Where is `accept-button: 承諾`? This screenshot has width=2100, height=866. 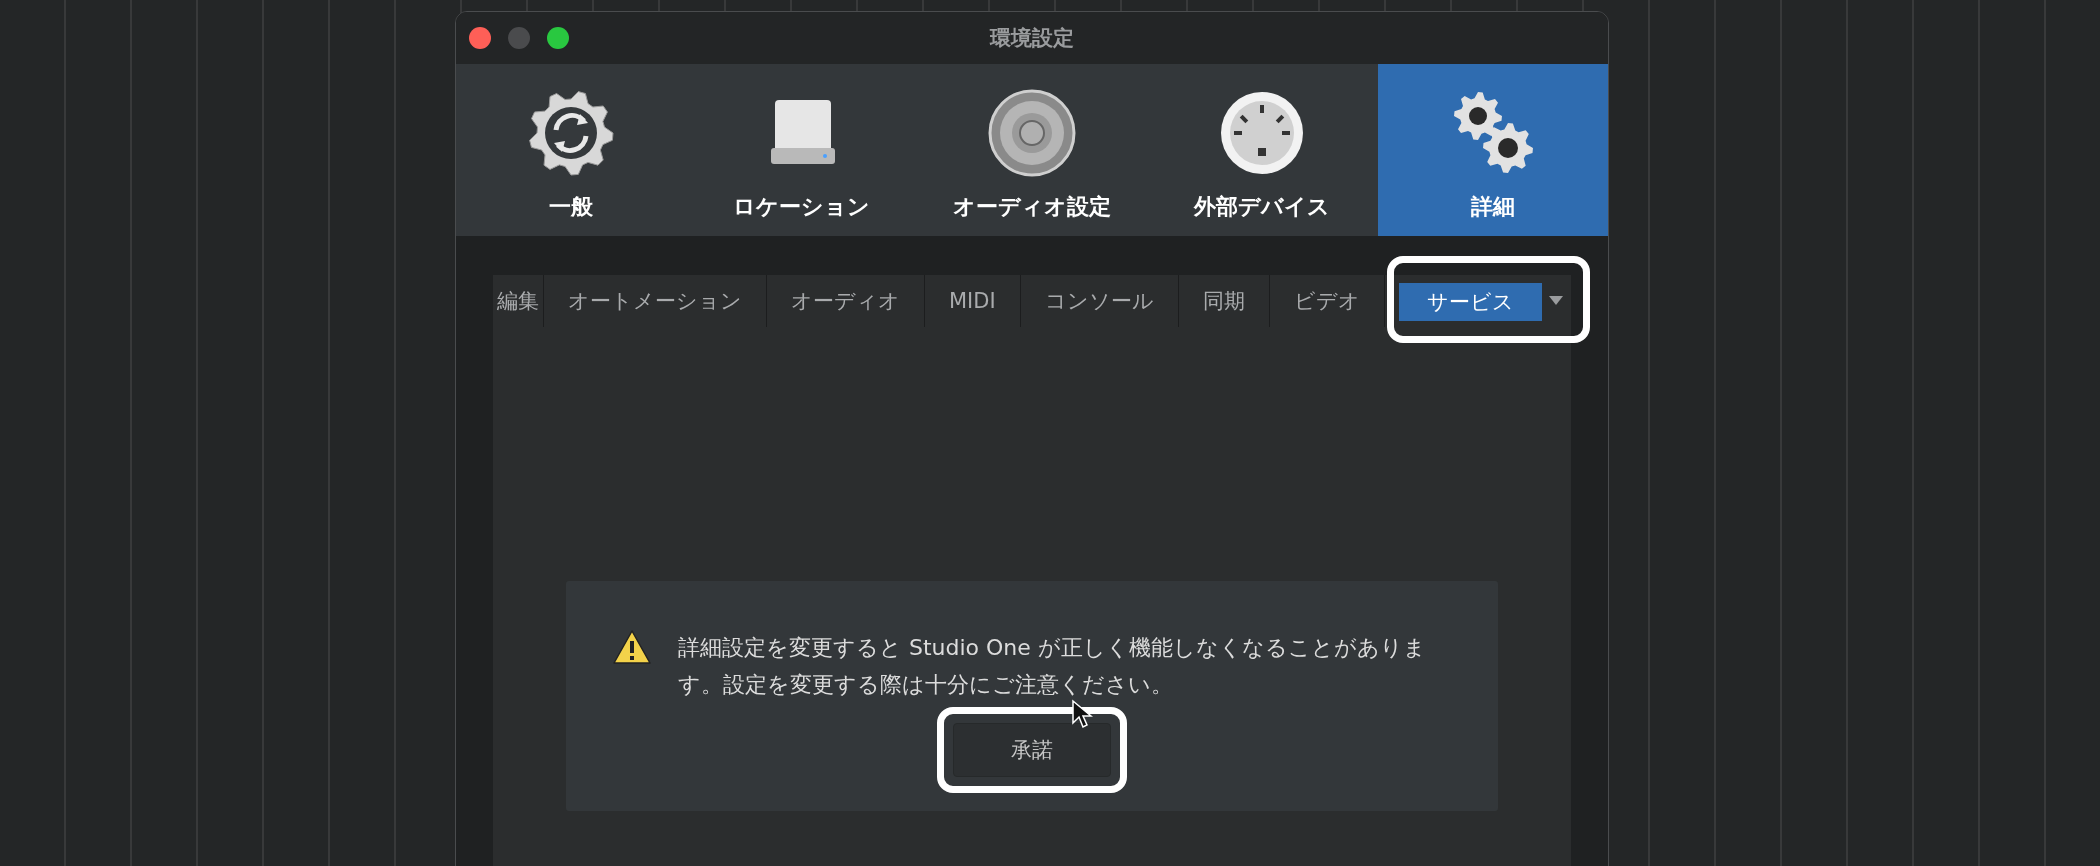
accept-button: 承諾 is located at coordinates (1032, 750).